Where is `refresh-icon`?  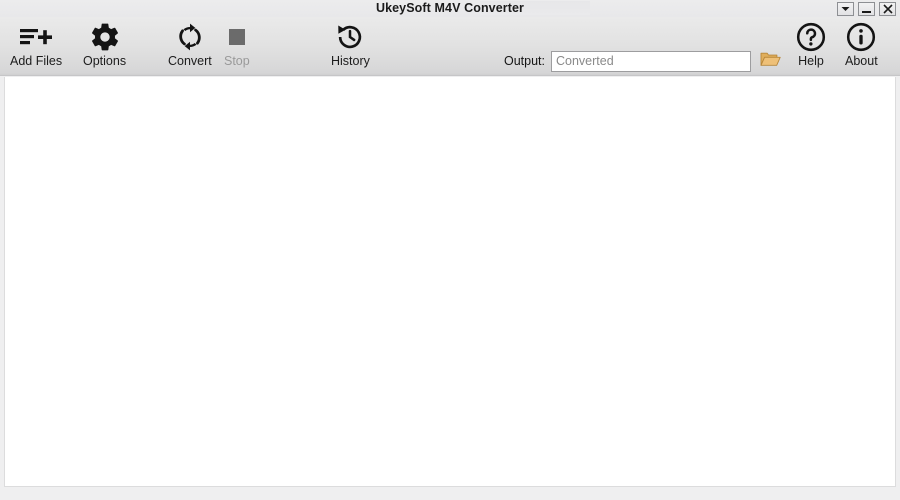 refresh-icon is located at coordinates (190, 37).